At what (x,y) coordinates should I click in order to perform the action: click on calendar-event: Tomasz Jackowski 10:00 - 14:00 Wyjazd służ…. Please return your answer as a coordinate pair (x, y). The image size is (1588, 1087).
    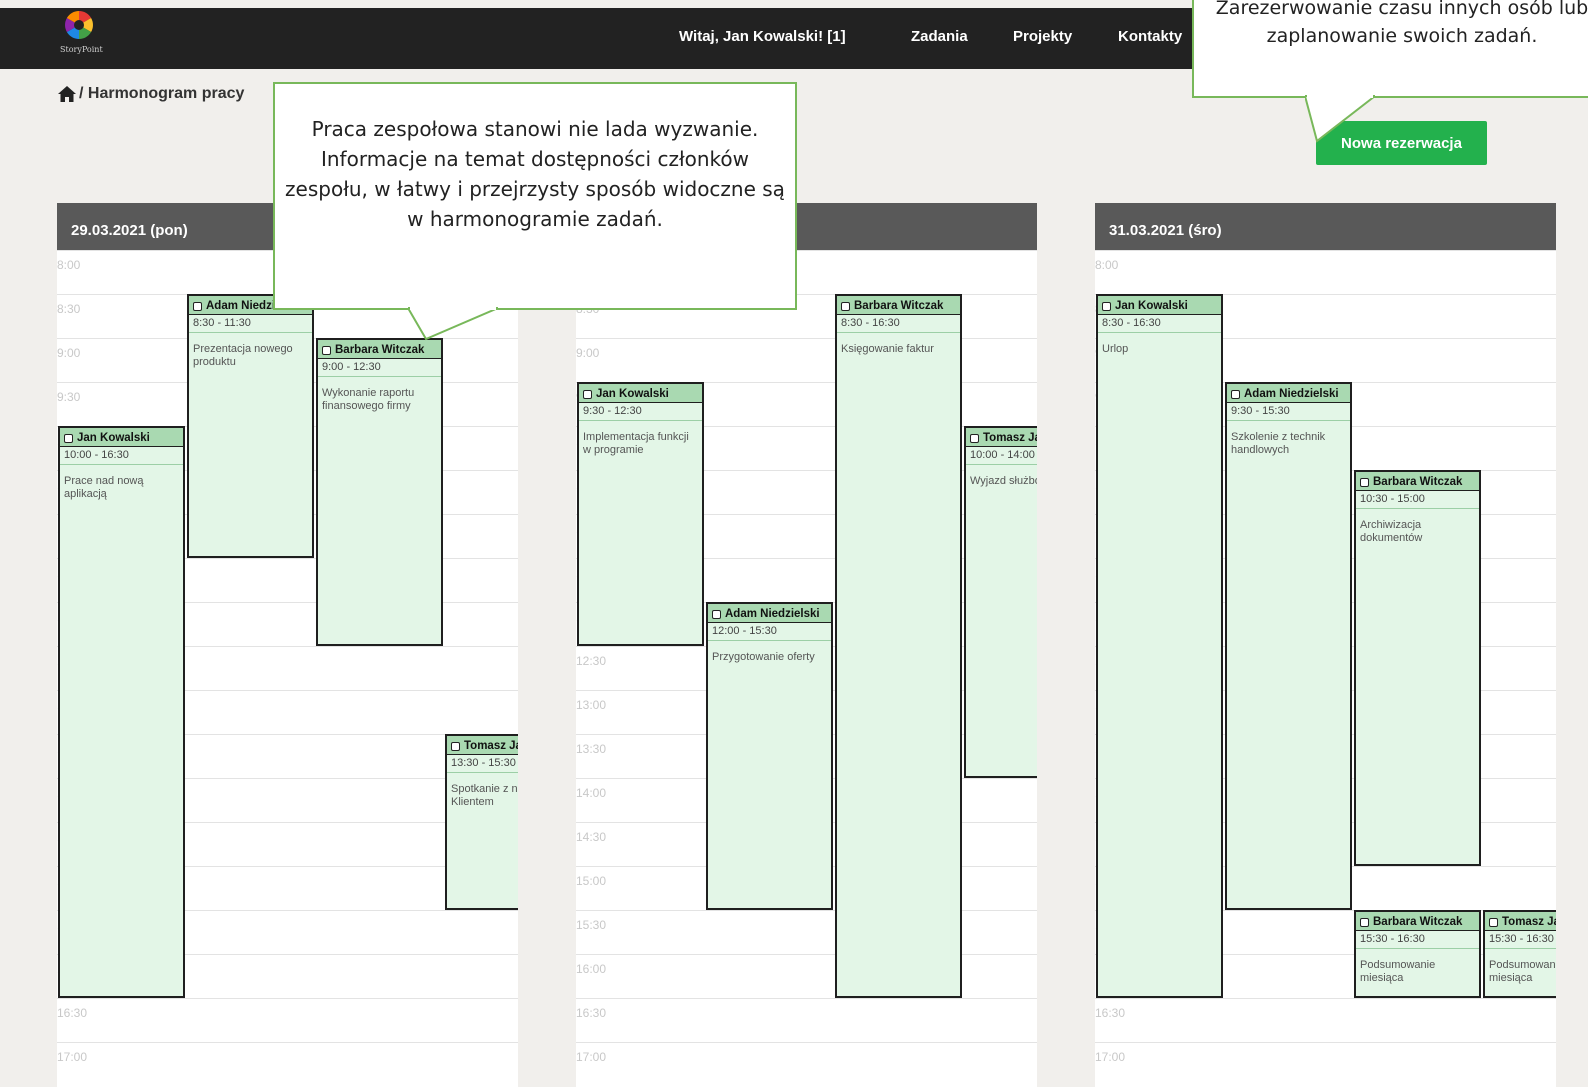
    Looking at the image, I should click on (1000, 602).